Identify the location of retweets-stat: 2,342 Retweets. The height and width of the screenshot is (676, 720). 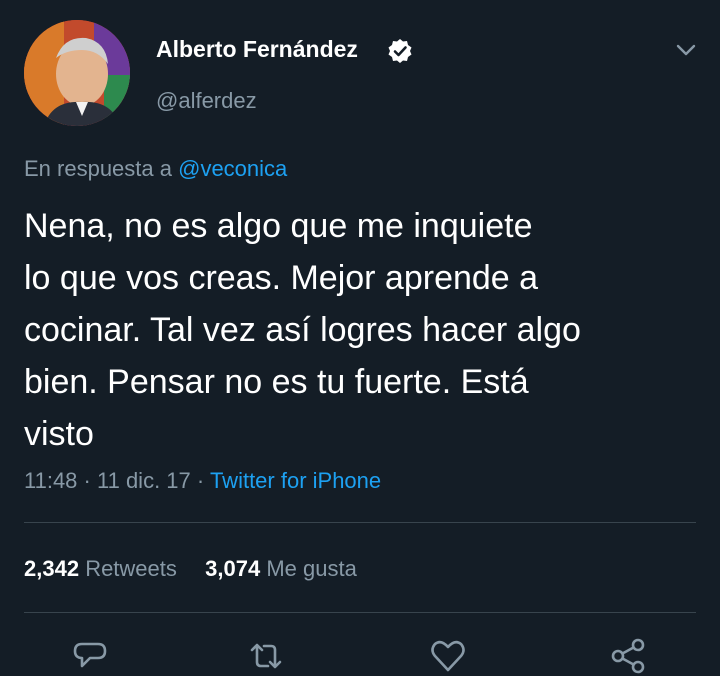
(103, 568).